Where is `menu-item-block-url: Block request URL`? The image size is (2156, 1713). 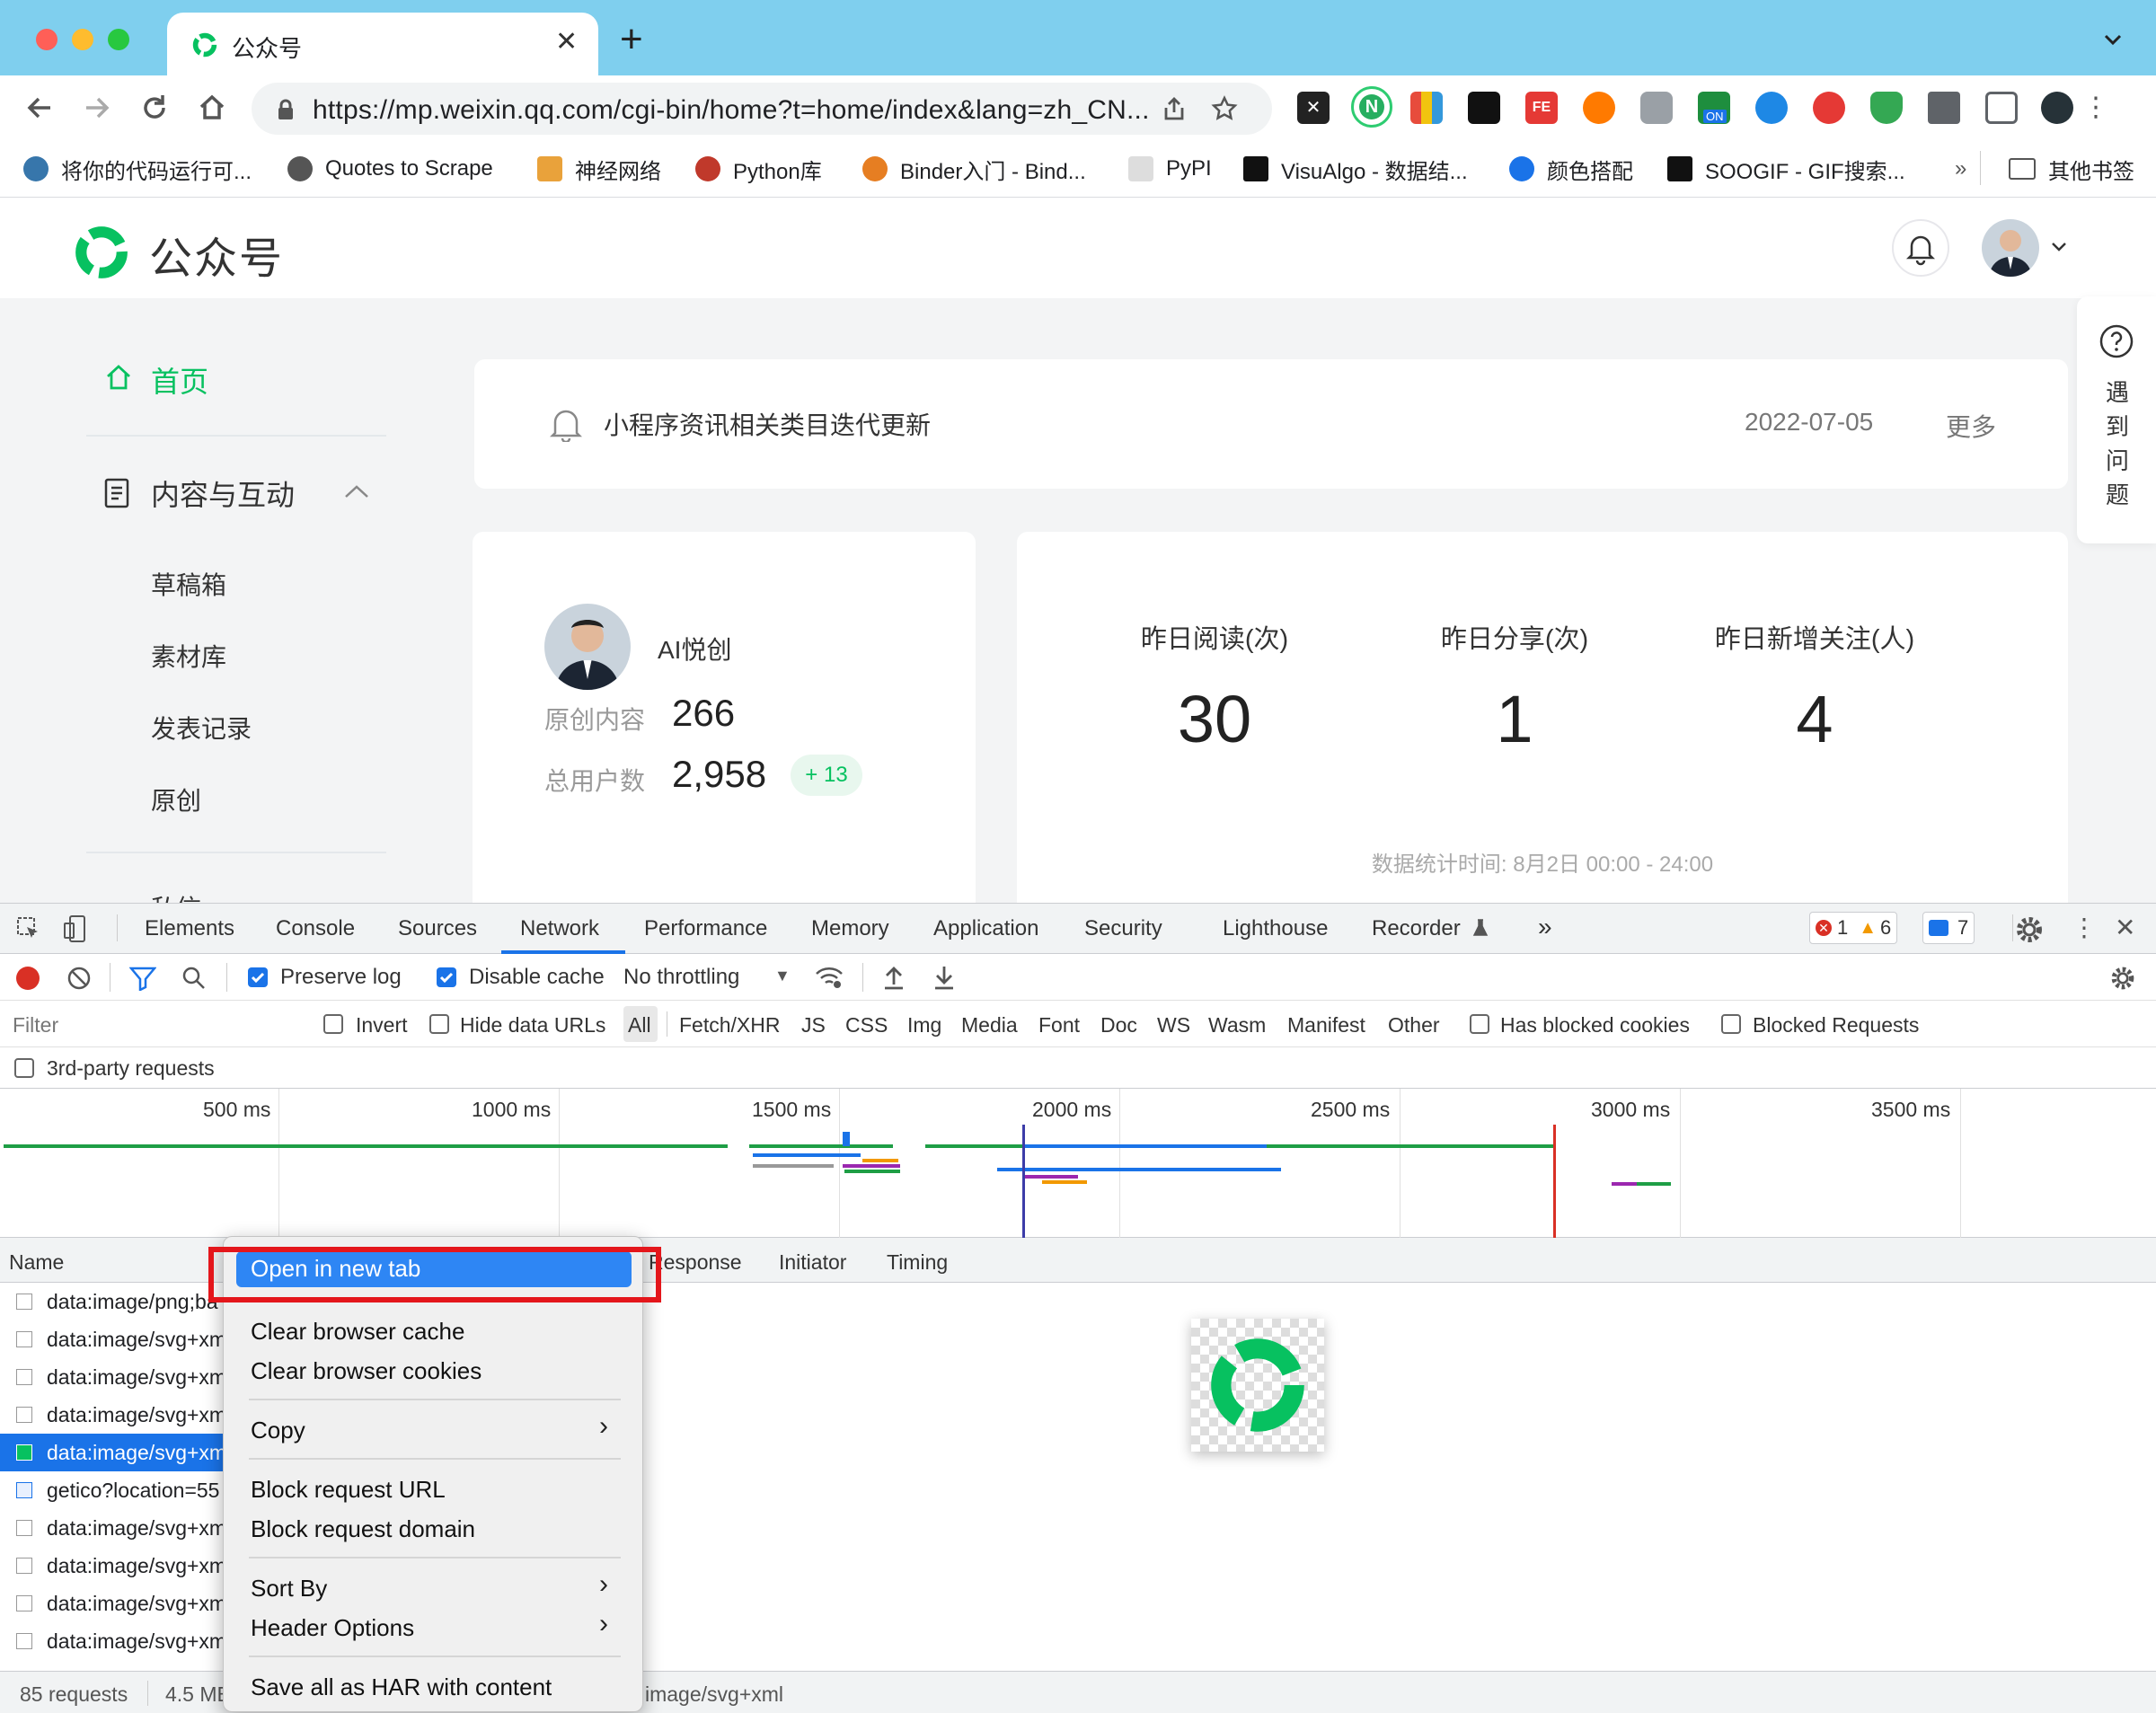 menu-item-block-url: Block request URL is located at coordinates (348, 1490).